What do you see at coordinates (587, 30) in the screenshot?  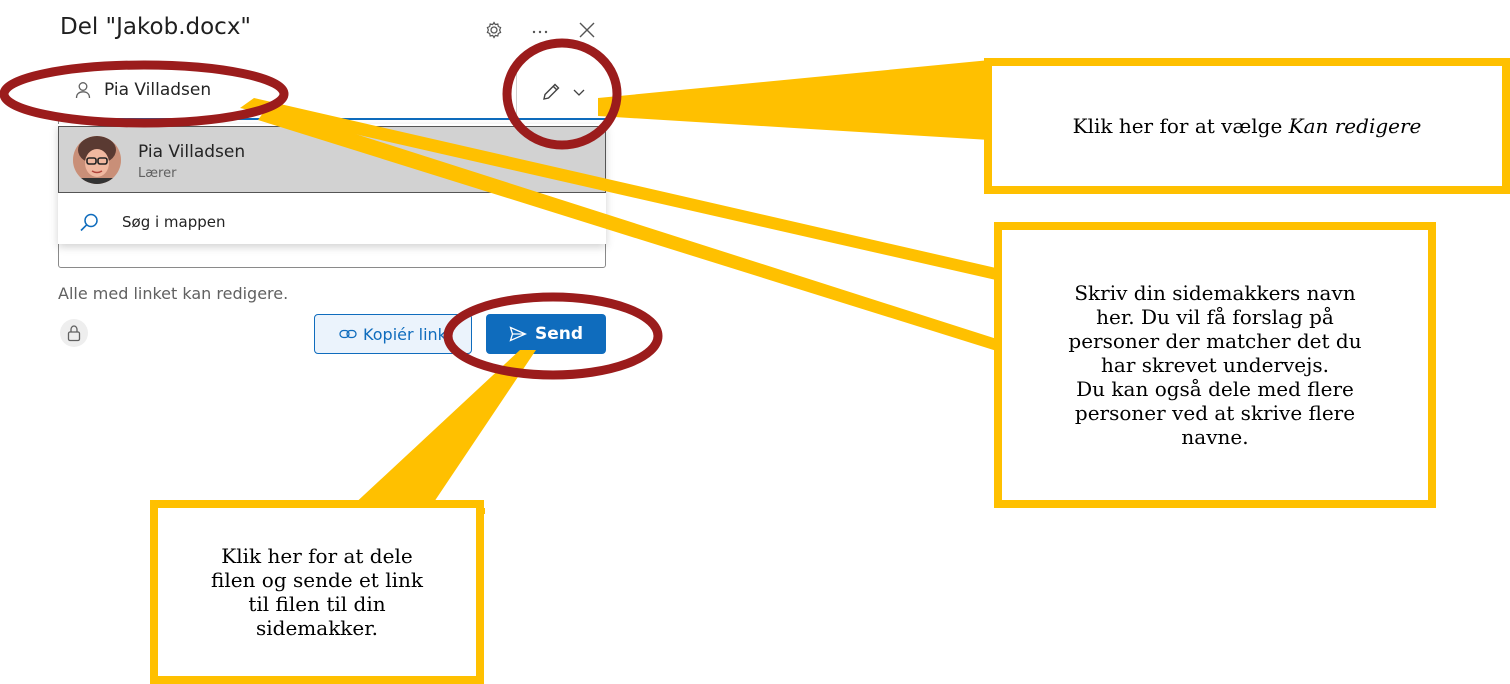 I see `close-icon` at bounding box center [587, 30].